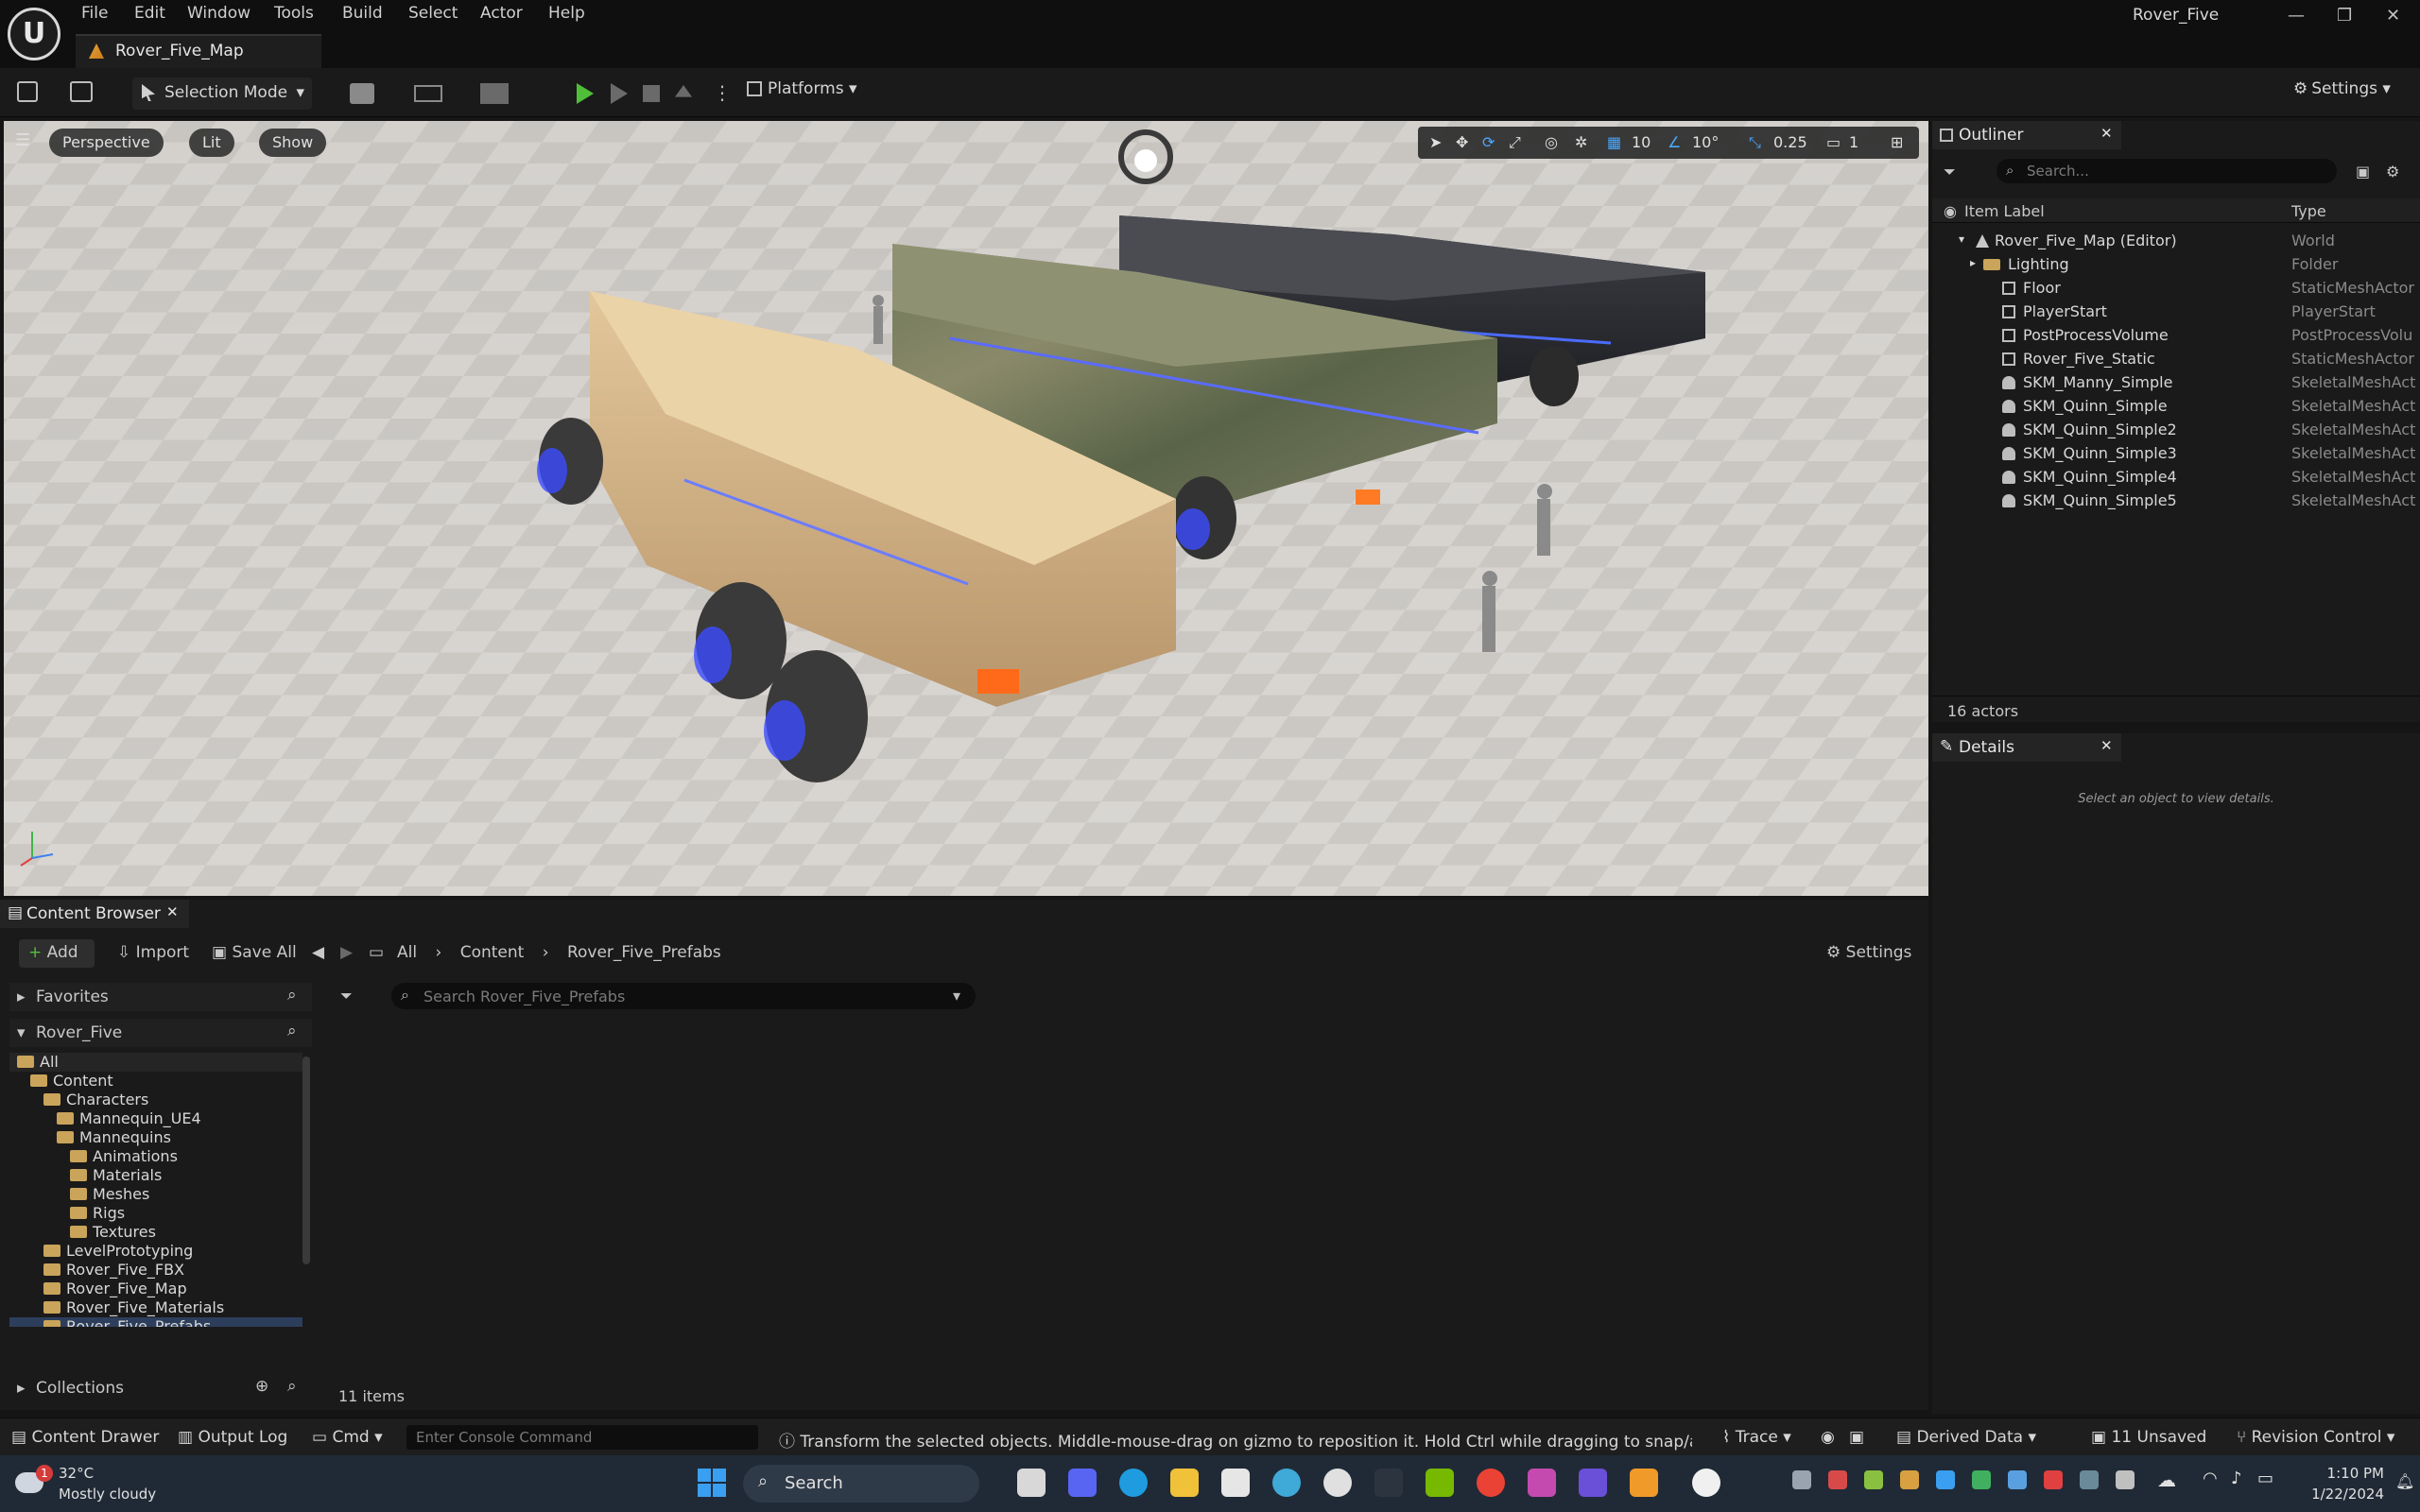 This screenshot has width=2420, height=1512. I want to click on rotate-tool-icon: ⟳, so click(1488, 142).